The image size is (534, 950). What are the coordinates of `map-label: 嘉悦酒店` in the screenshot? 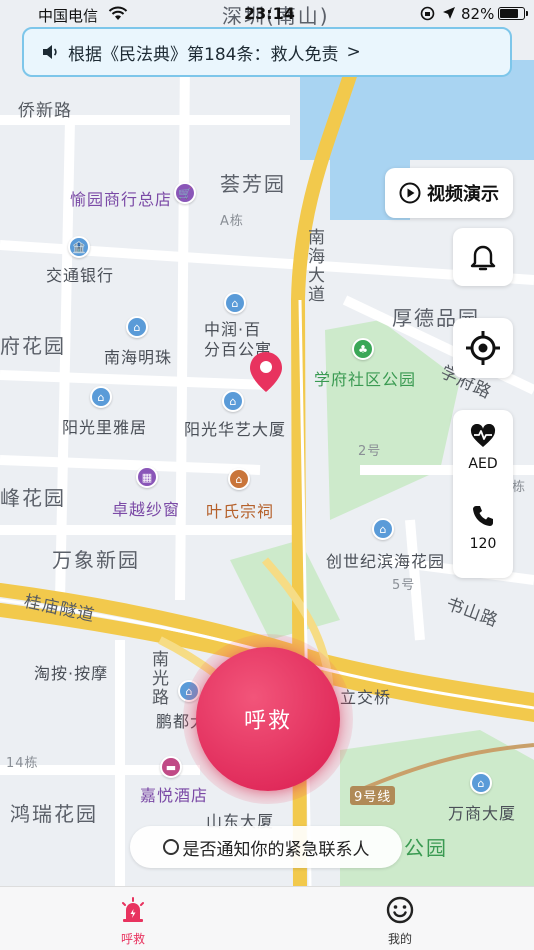 It's located at (174, 795).